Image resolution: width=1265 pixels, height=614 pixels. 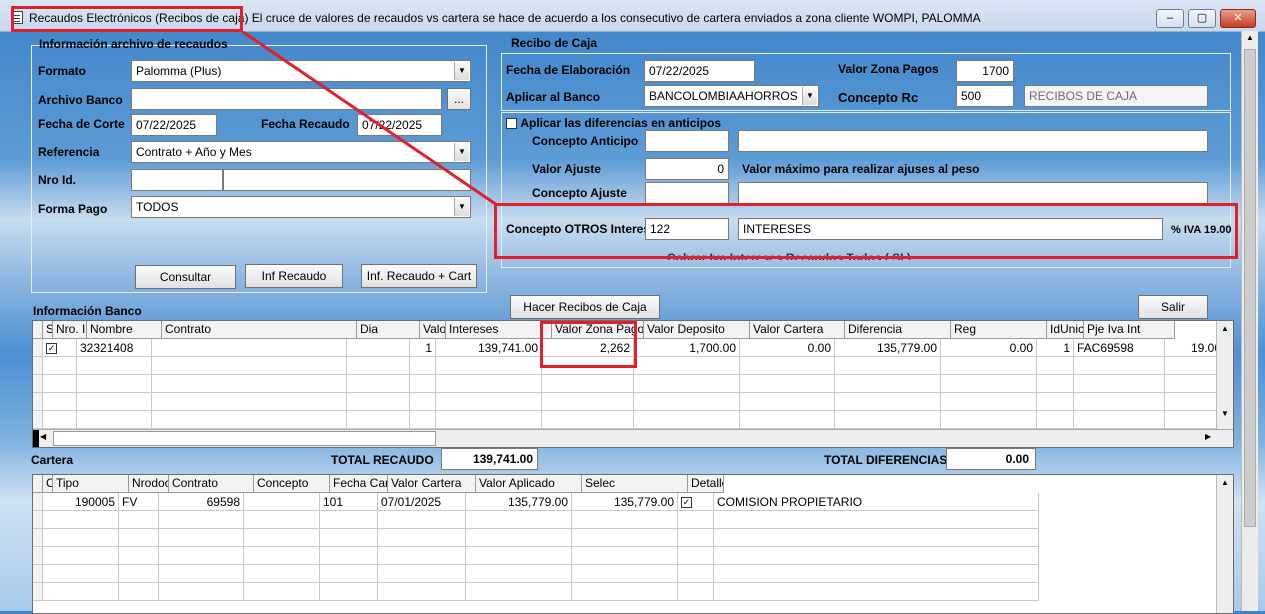 What do you see at coordinates (422, 502) in the screenshot?
I see `cartera-cell: 07/01/2025` at bounding box center [422, 502].